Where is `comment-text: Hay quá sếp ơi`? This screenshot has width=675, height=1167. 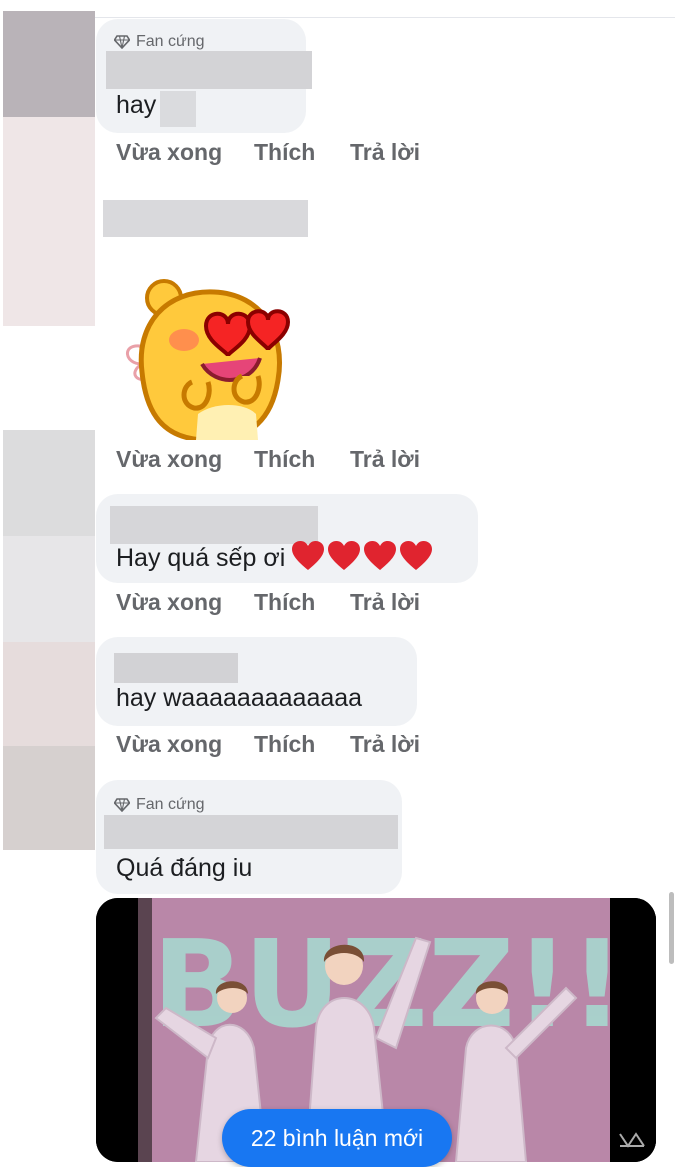 comment-text: Hay quá sếp ơi is located at coordinates (274, 557).